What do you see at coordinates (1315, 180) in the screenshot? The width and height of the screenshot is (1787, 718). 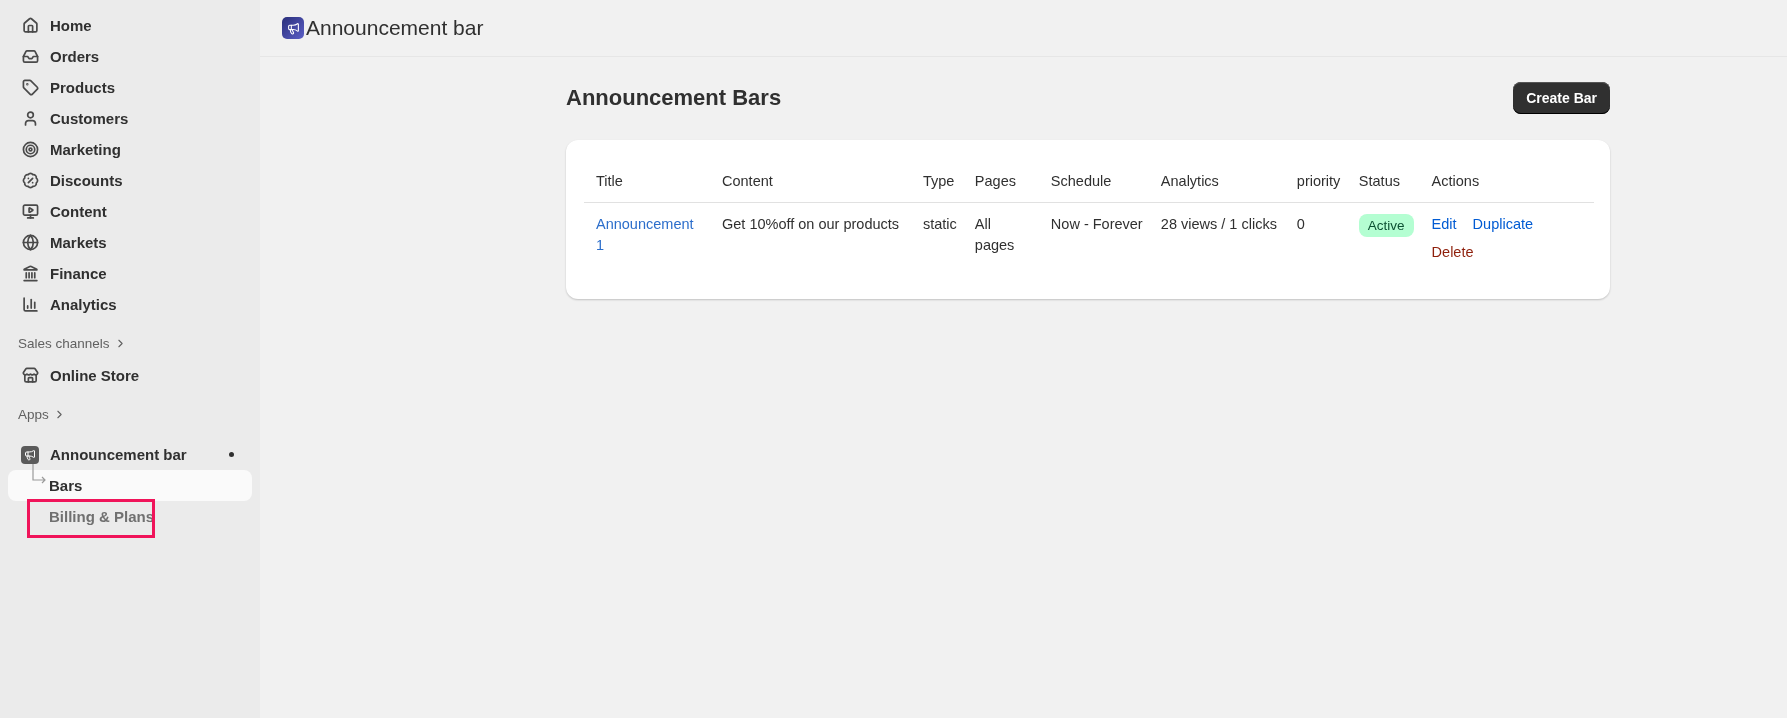 I see `column-header: priority` at bounding box center [1315, 180].